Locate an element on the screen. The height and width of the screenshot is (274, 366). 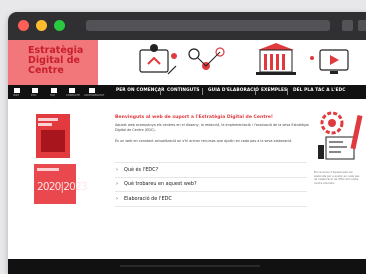
toolbar-menu-button is located at coordinates (362, 25).